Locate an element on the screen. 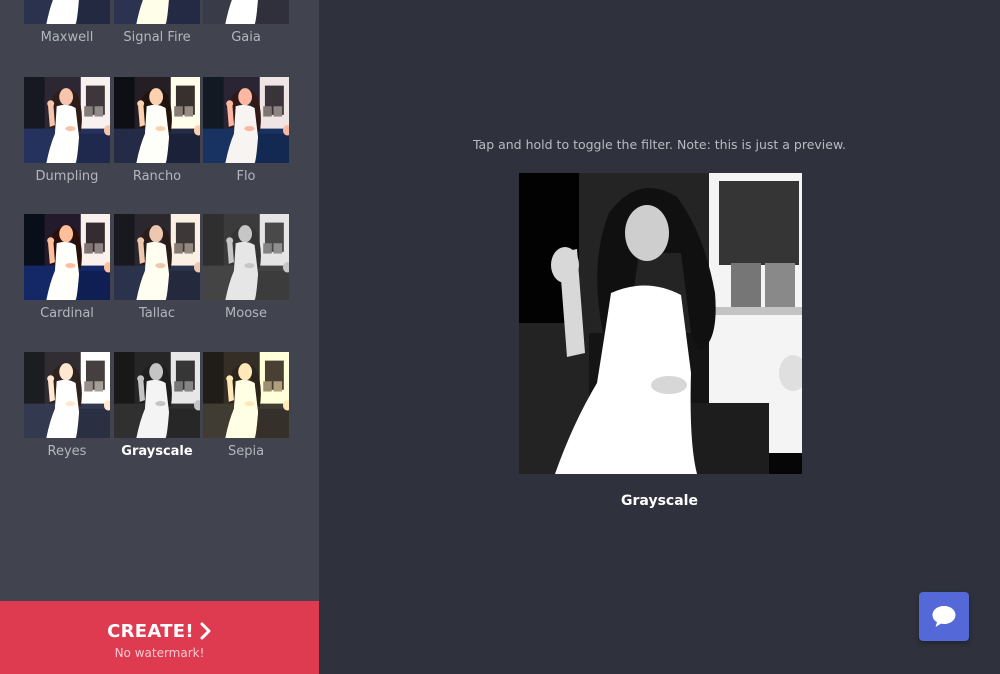 This screenshot has height=674, width=1000. filter-maxwell: Maxwell is located at coordinates (67, 24).